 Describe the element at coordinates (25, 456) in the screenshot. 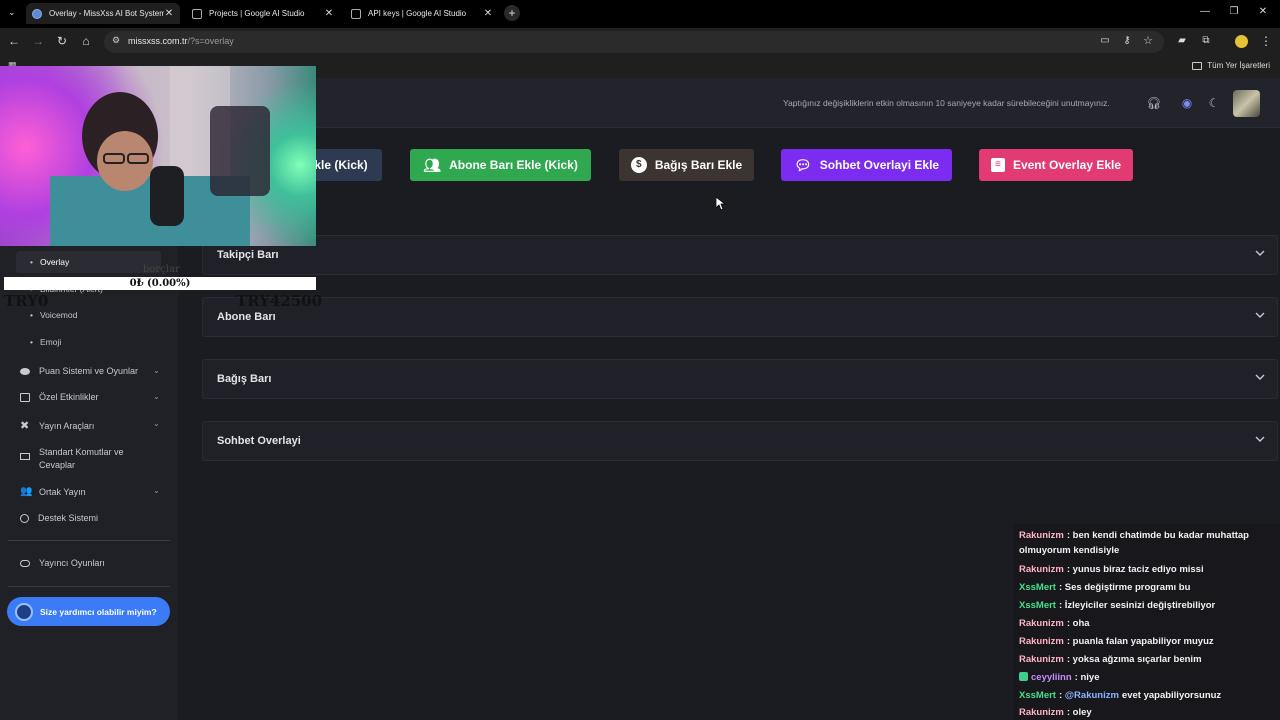

I see `keyboard-icon` at that location.